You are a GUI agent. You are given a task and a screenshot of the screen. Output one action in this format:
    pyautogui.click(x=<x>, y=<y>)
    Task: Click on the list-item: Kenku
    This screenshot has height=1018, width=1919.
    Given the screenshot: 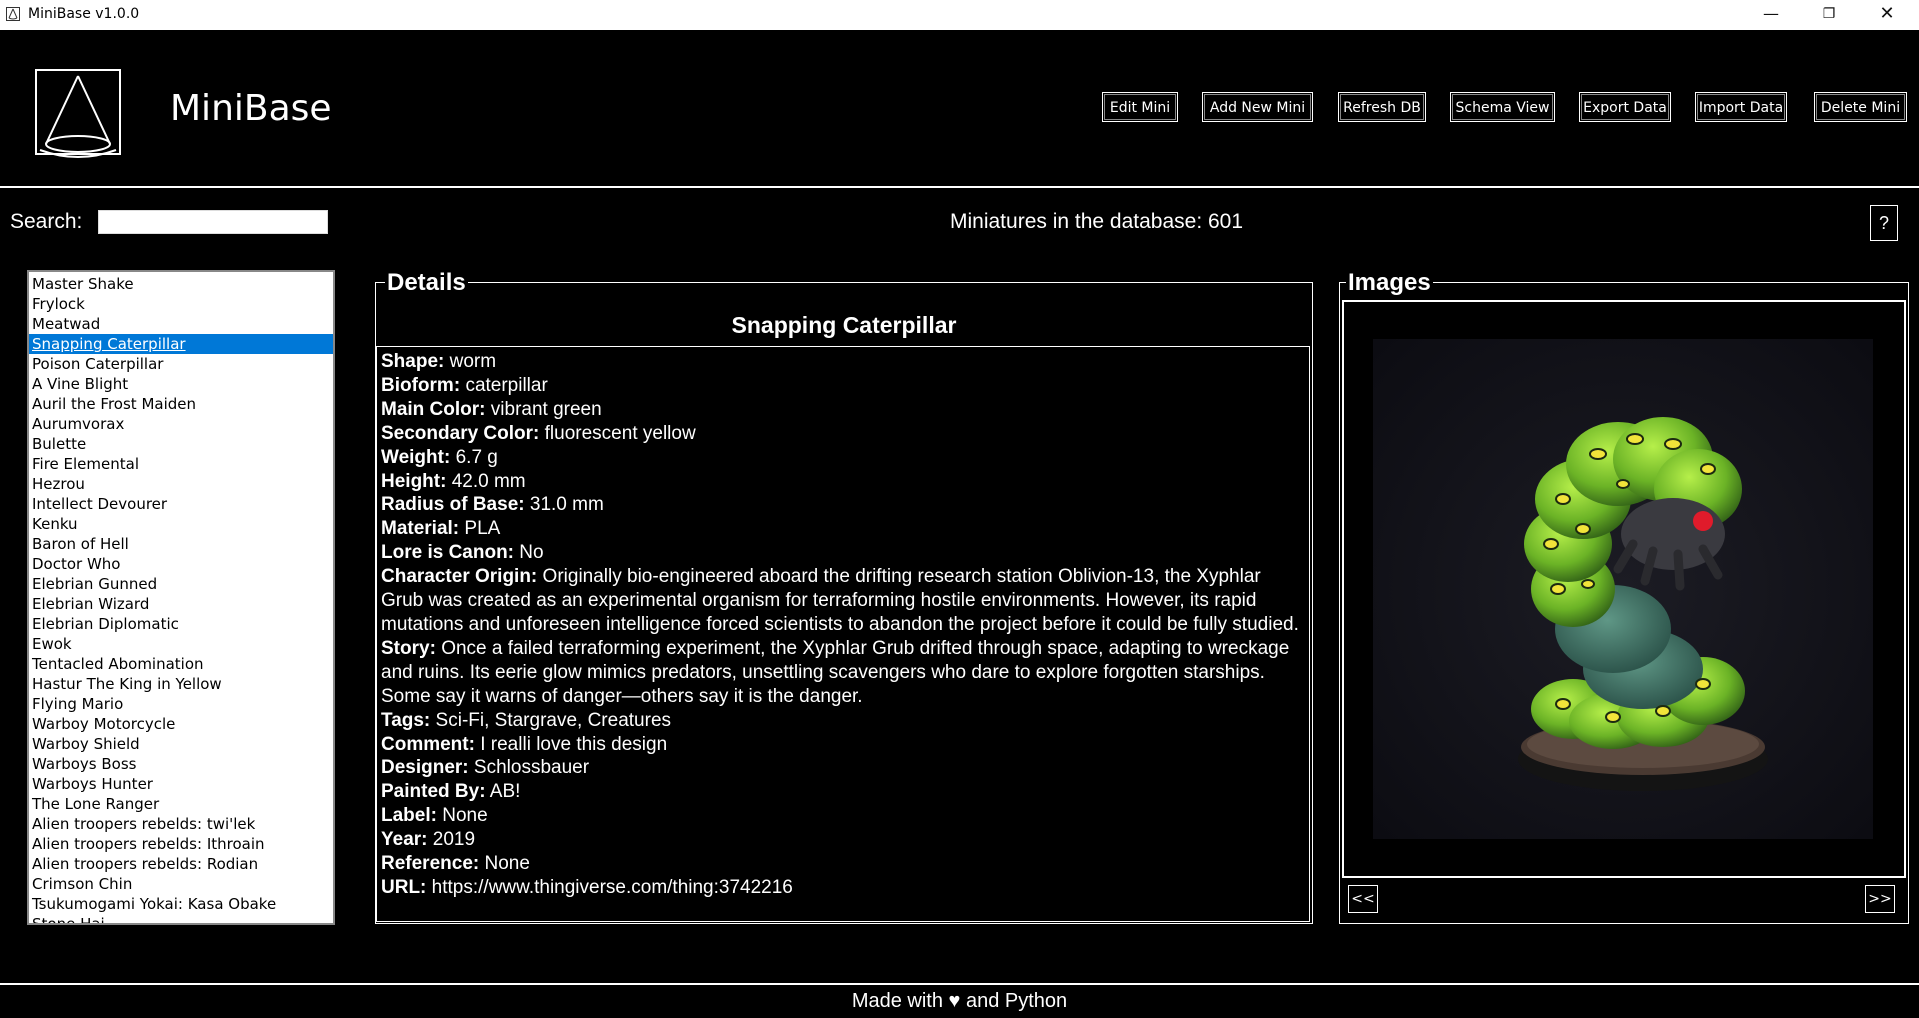 What is the action you would take?
    pyautogui.click(x=181, y=524)
    